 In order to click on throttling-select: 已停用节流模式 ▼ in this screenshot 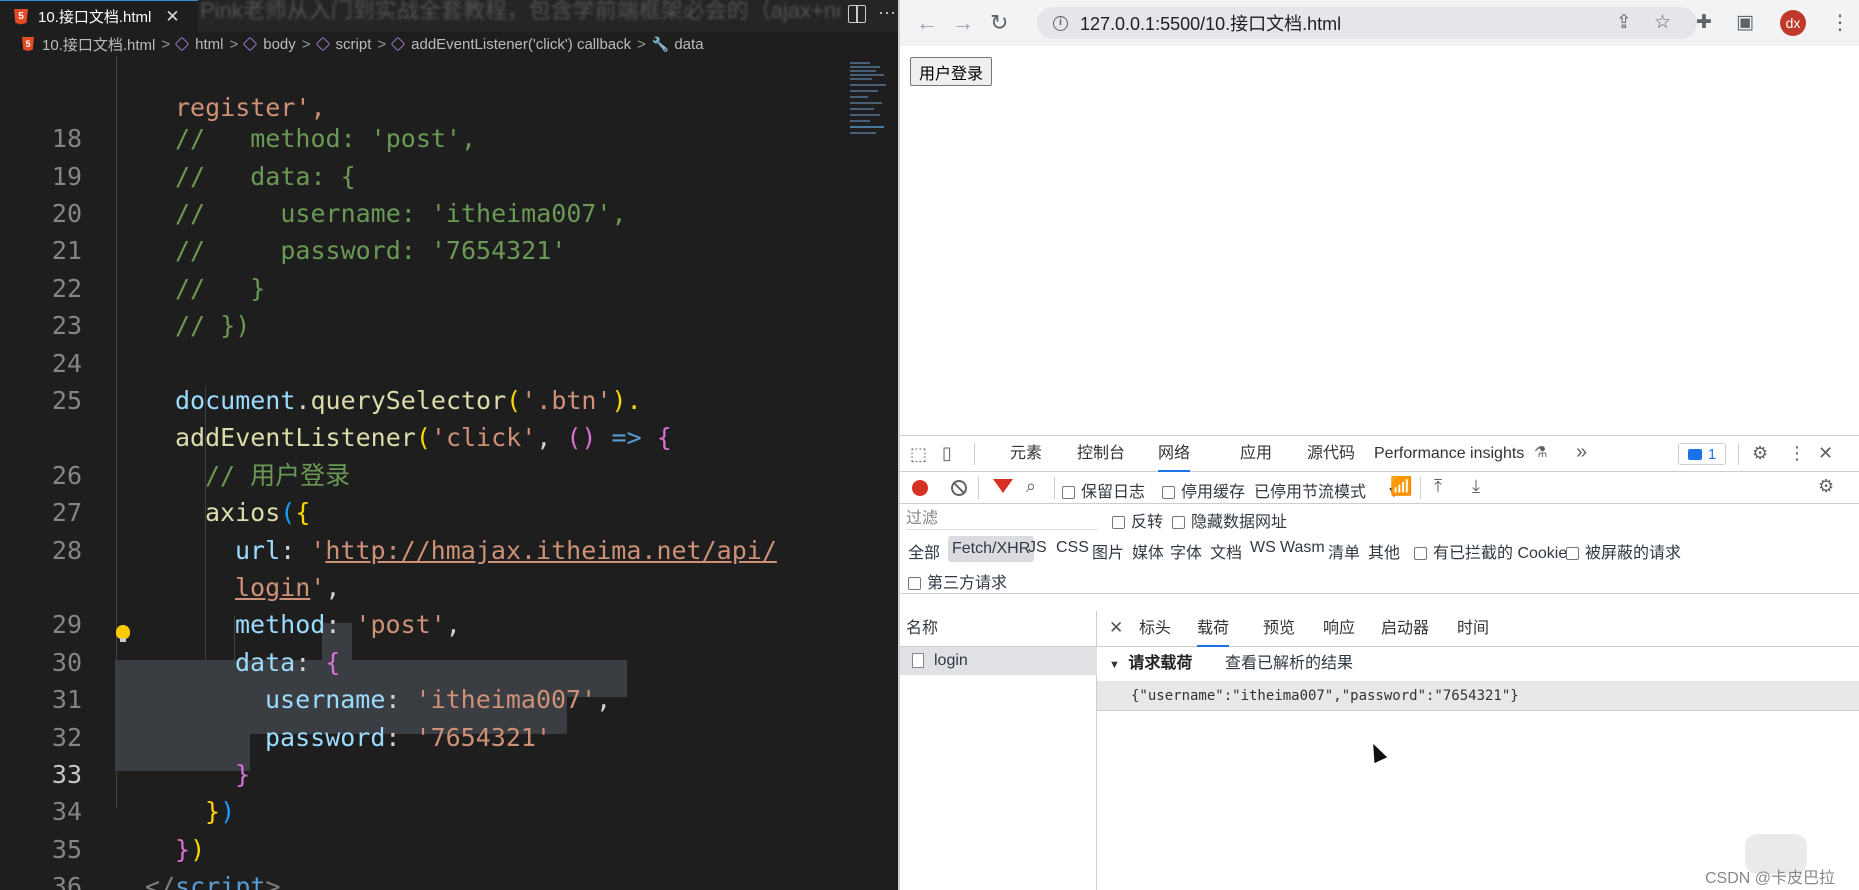, I will do `click(1328, 490)`.